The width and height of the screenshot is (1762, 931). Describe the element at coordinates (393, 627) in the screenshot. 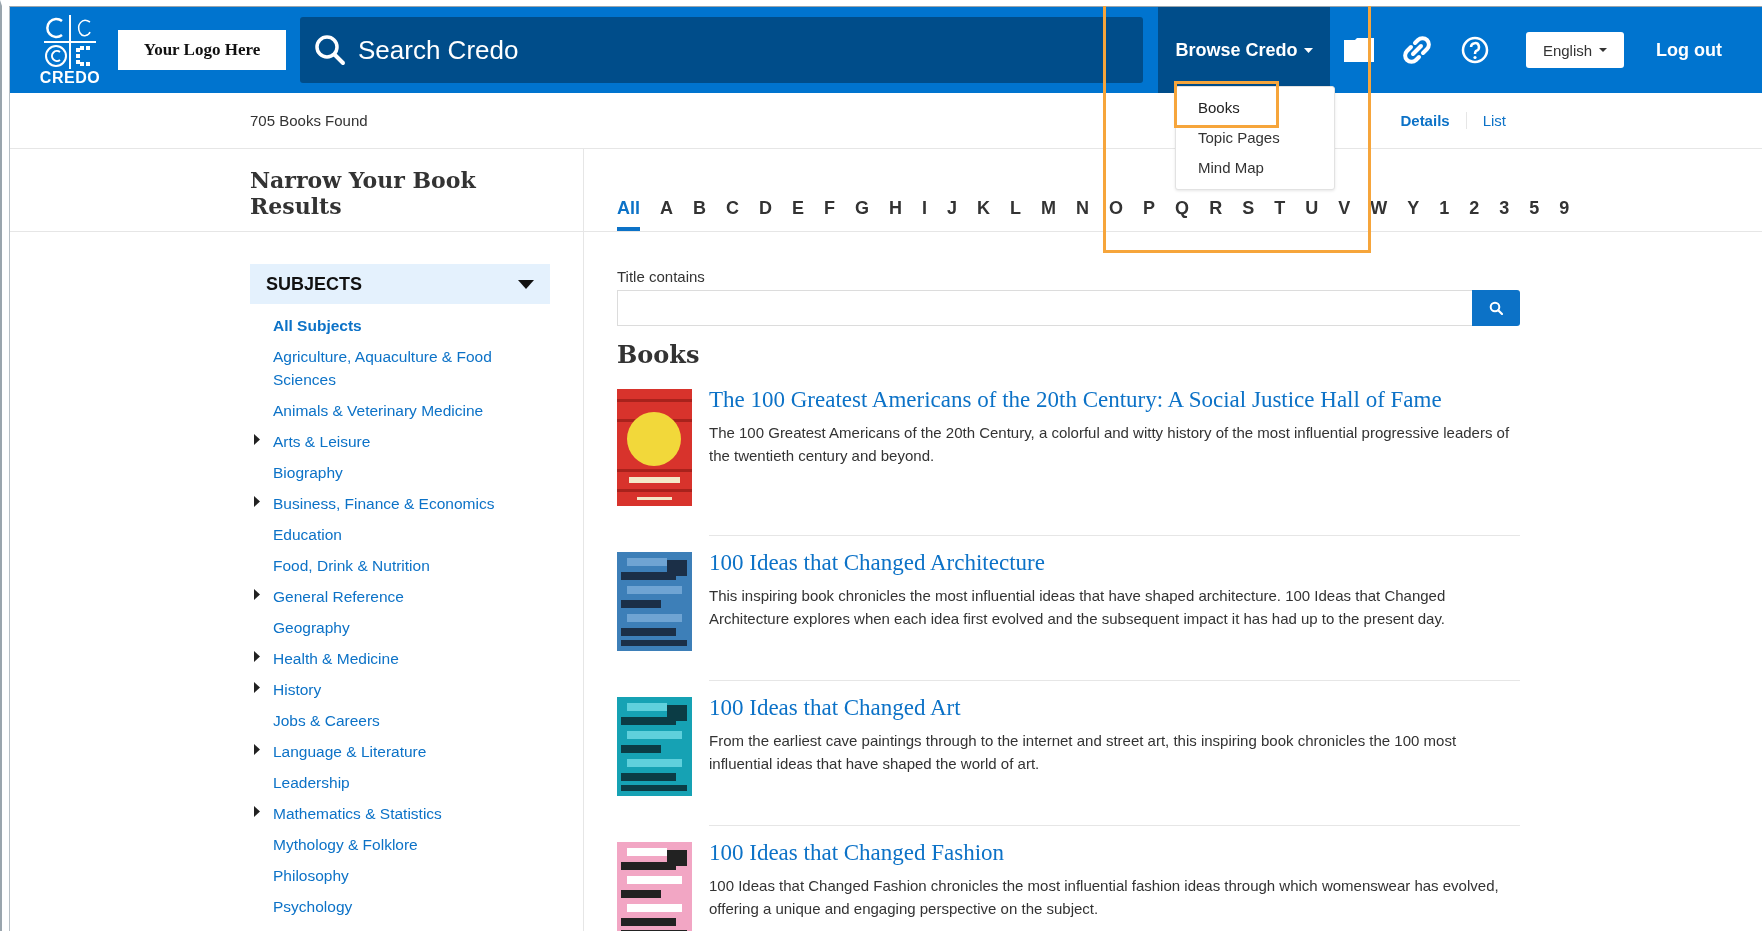

I see `subject-link: Geography` at that location.